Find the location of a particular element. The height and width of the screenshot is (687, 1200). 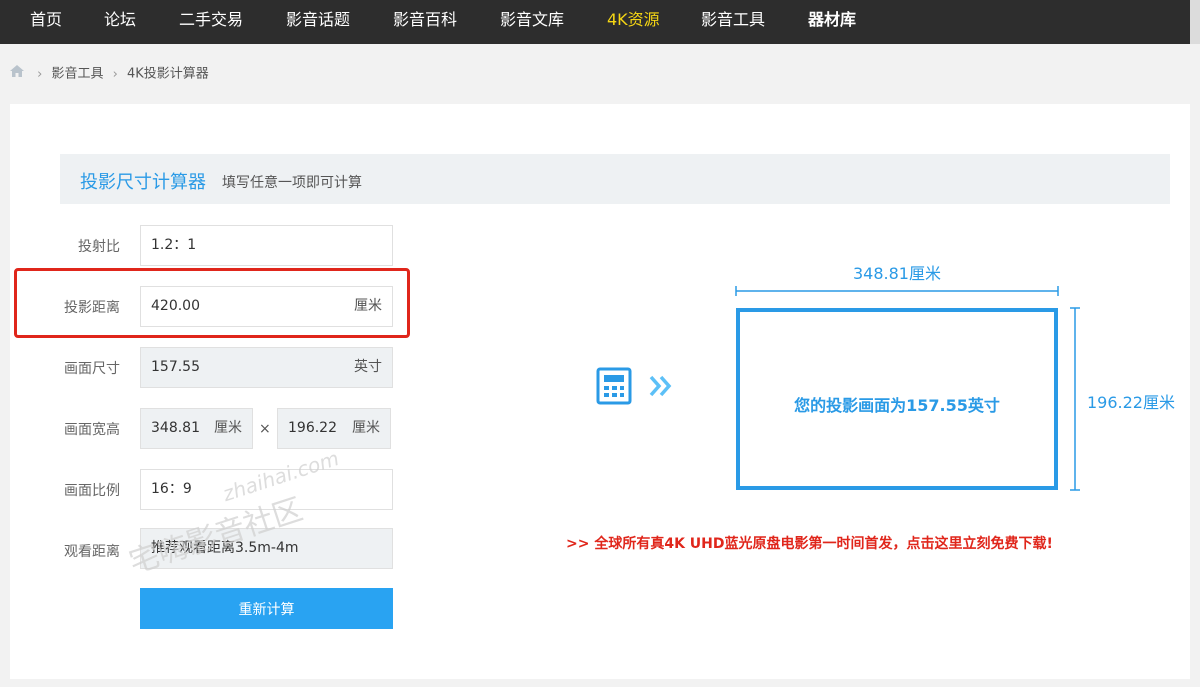

breadcrumb-tools: 影音工具 is located at coordinates (77, 74).